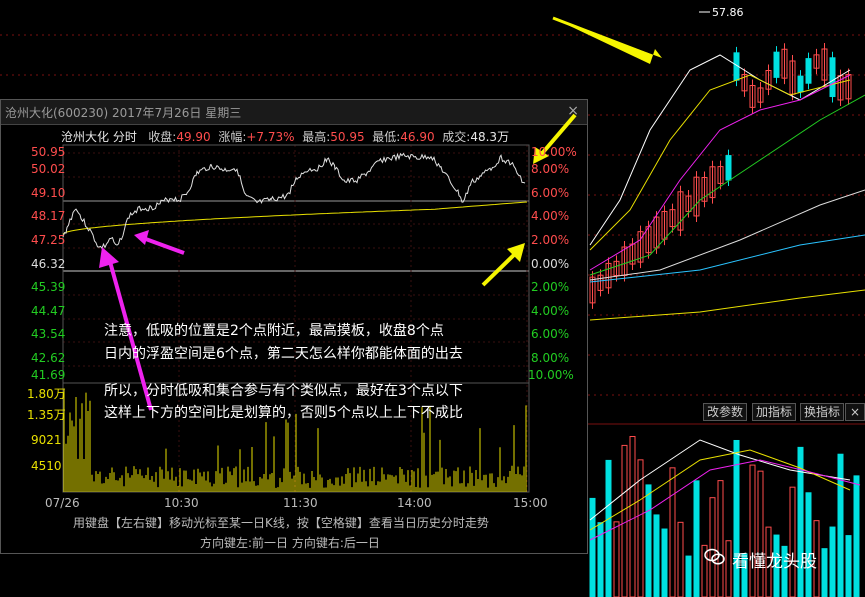 Image resolution: width=865 pixels, height=597 pixels. Describe the element at coordinates (283, 354) in the screenshot. I see `annotation-line: 日内的浮盈空间是6个点，第二天怎么样你都能体面的出去` at that location.